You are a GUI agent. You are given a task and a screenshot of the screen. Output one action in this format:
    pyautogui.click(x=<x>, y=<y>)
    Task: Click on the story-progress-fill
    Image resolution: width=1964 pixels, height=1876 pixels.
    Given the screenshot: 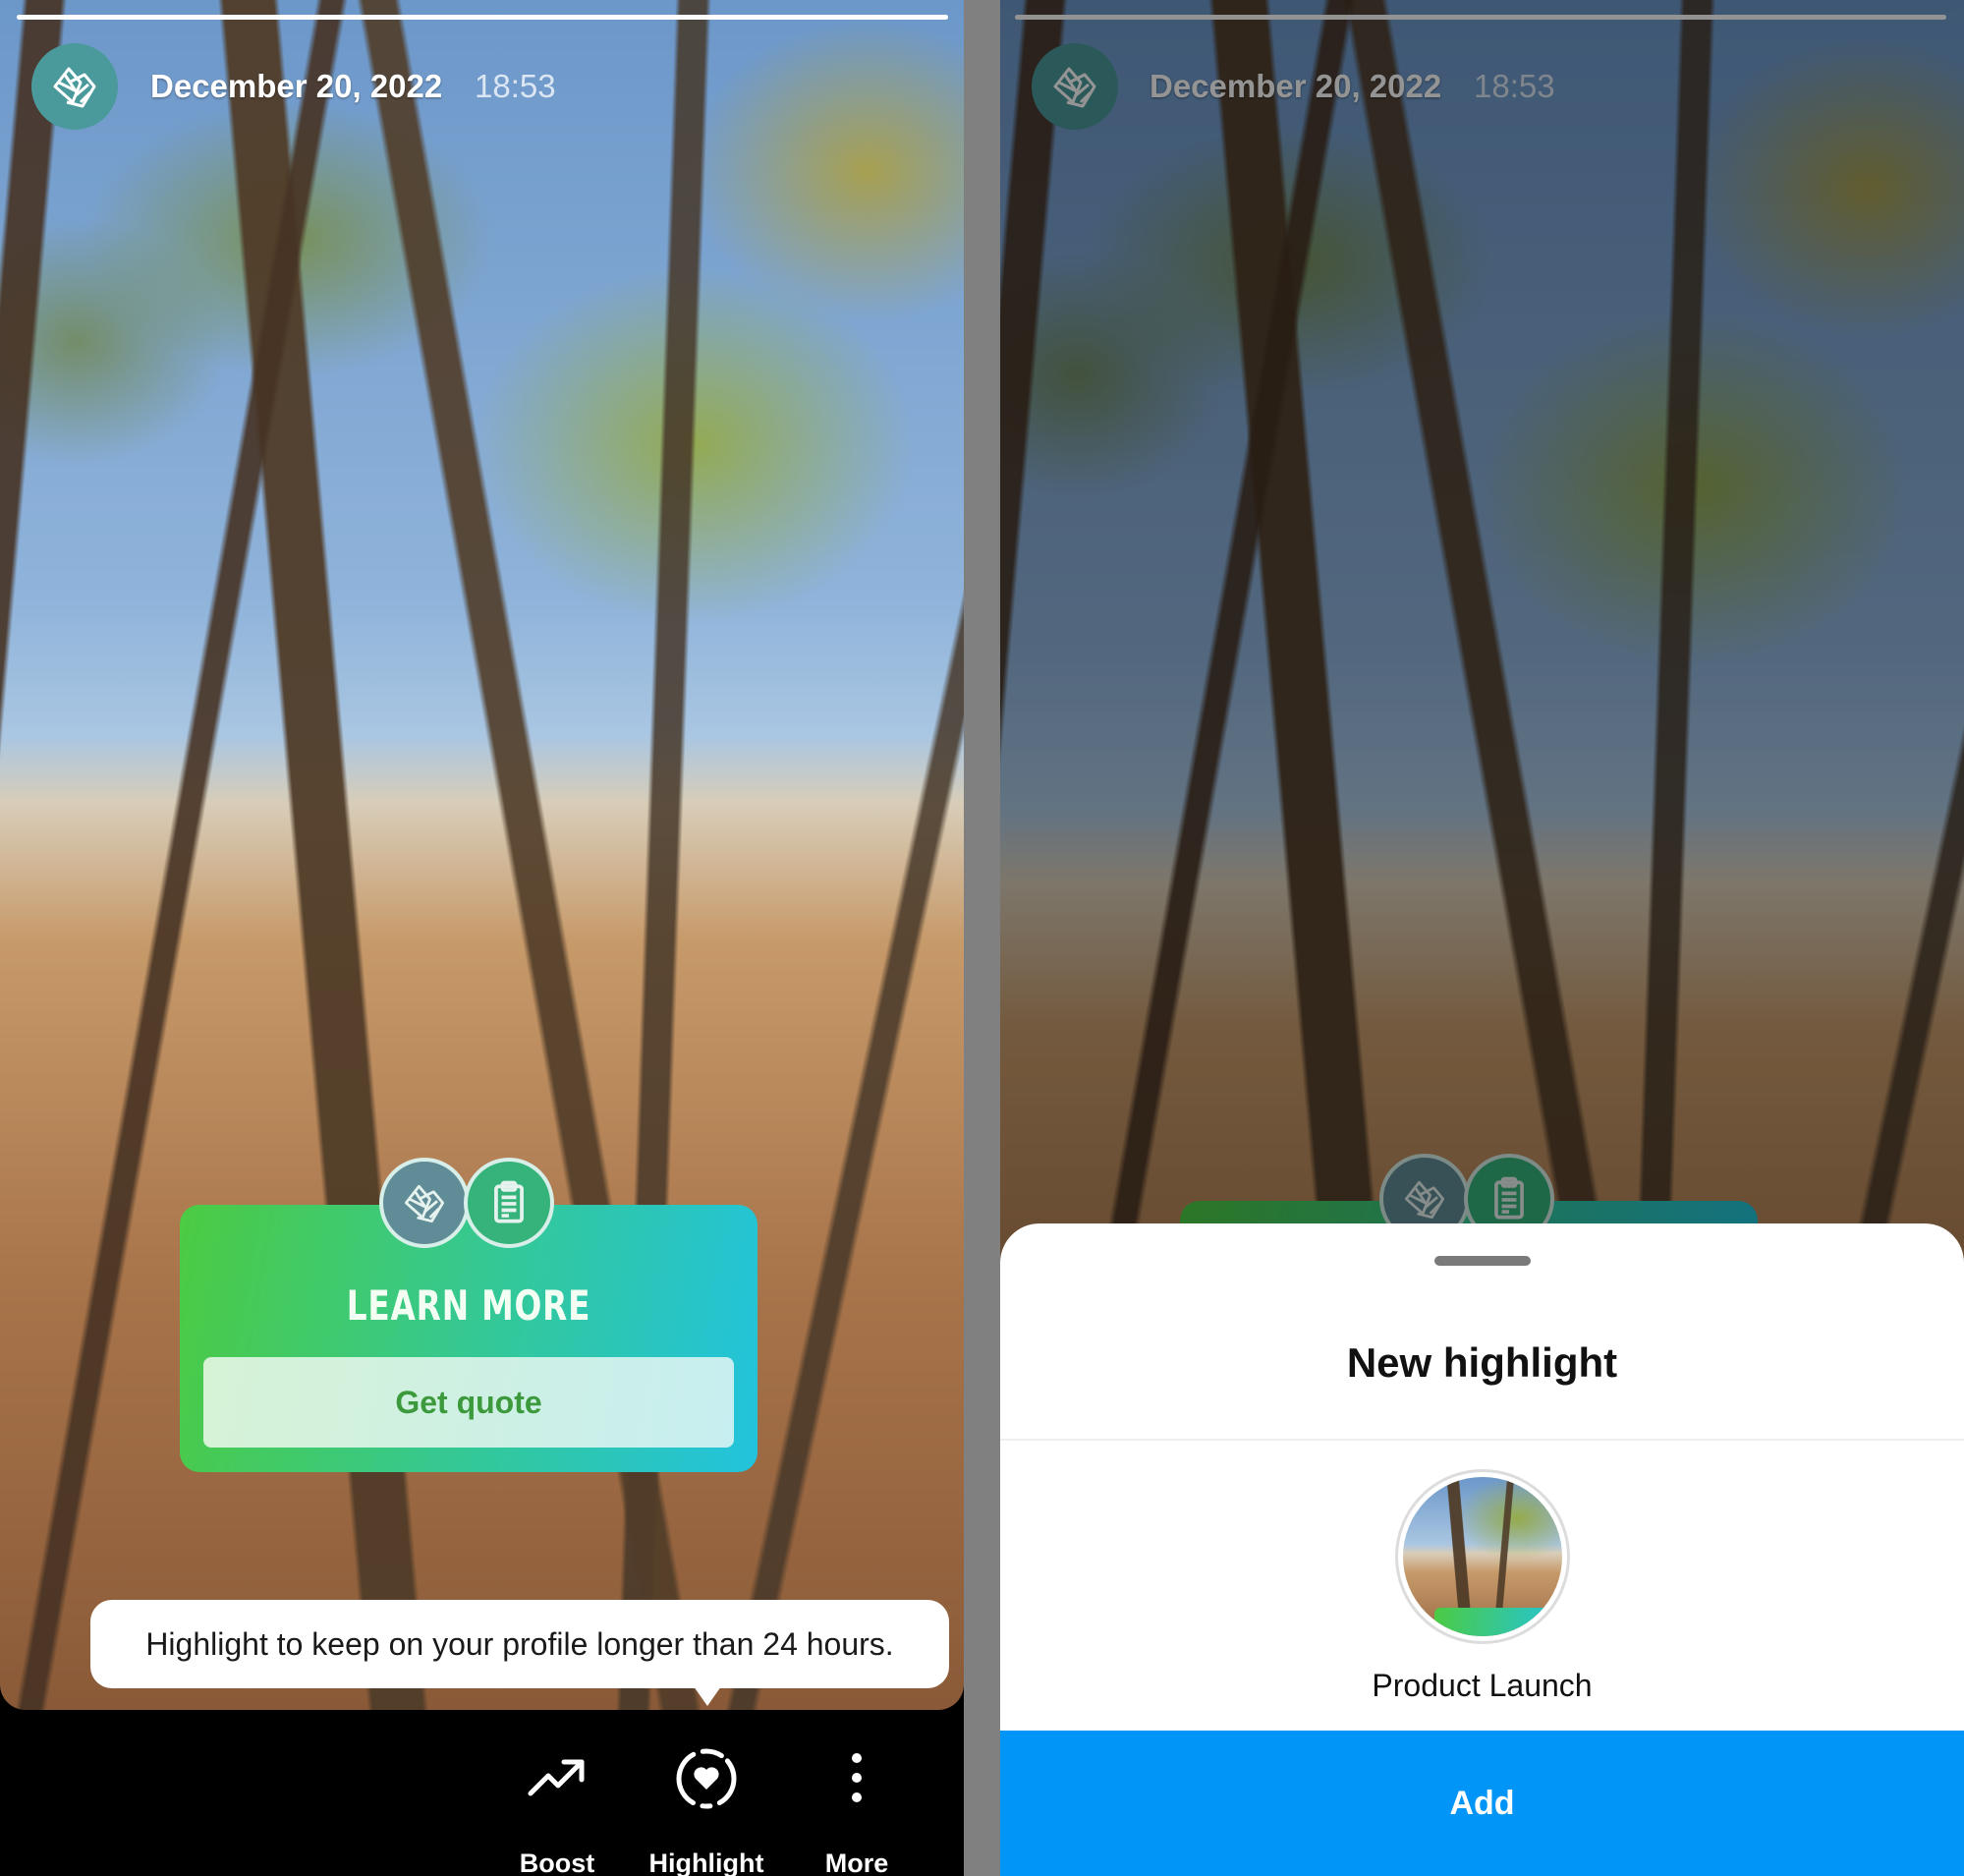 What is the action you would take?
    pyautogui.click(x=483, y=17)
    